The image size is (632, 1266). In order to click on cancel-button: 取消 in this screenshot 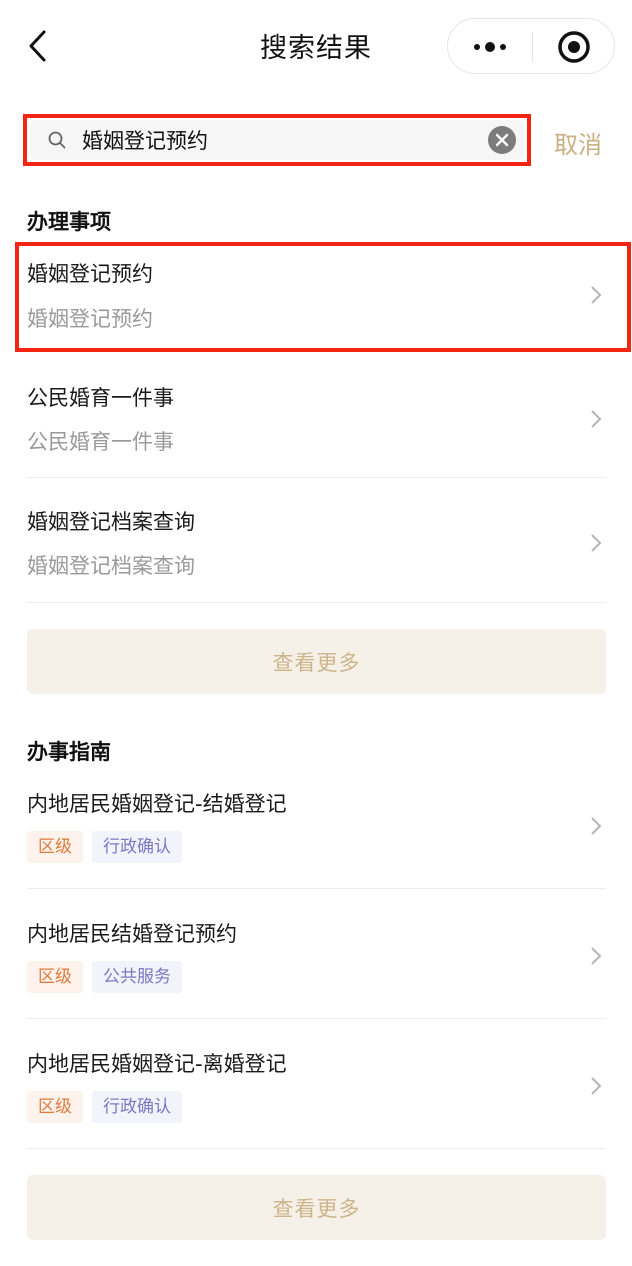, I will do `click(578, 142)`.